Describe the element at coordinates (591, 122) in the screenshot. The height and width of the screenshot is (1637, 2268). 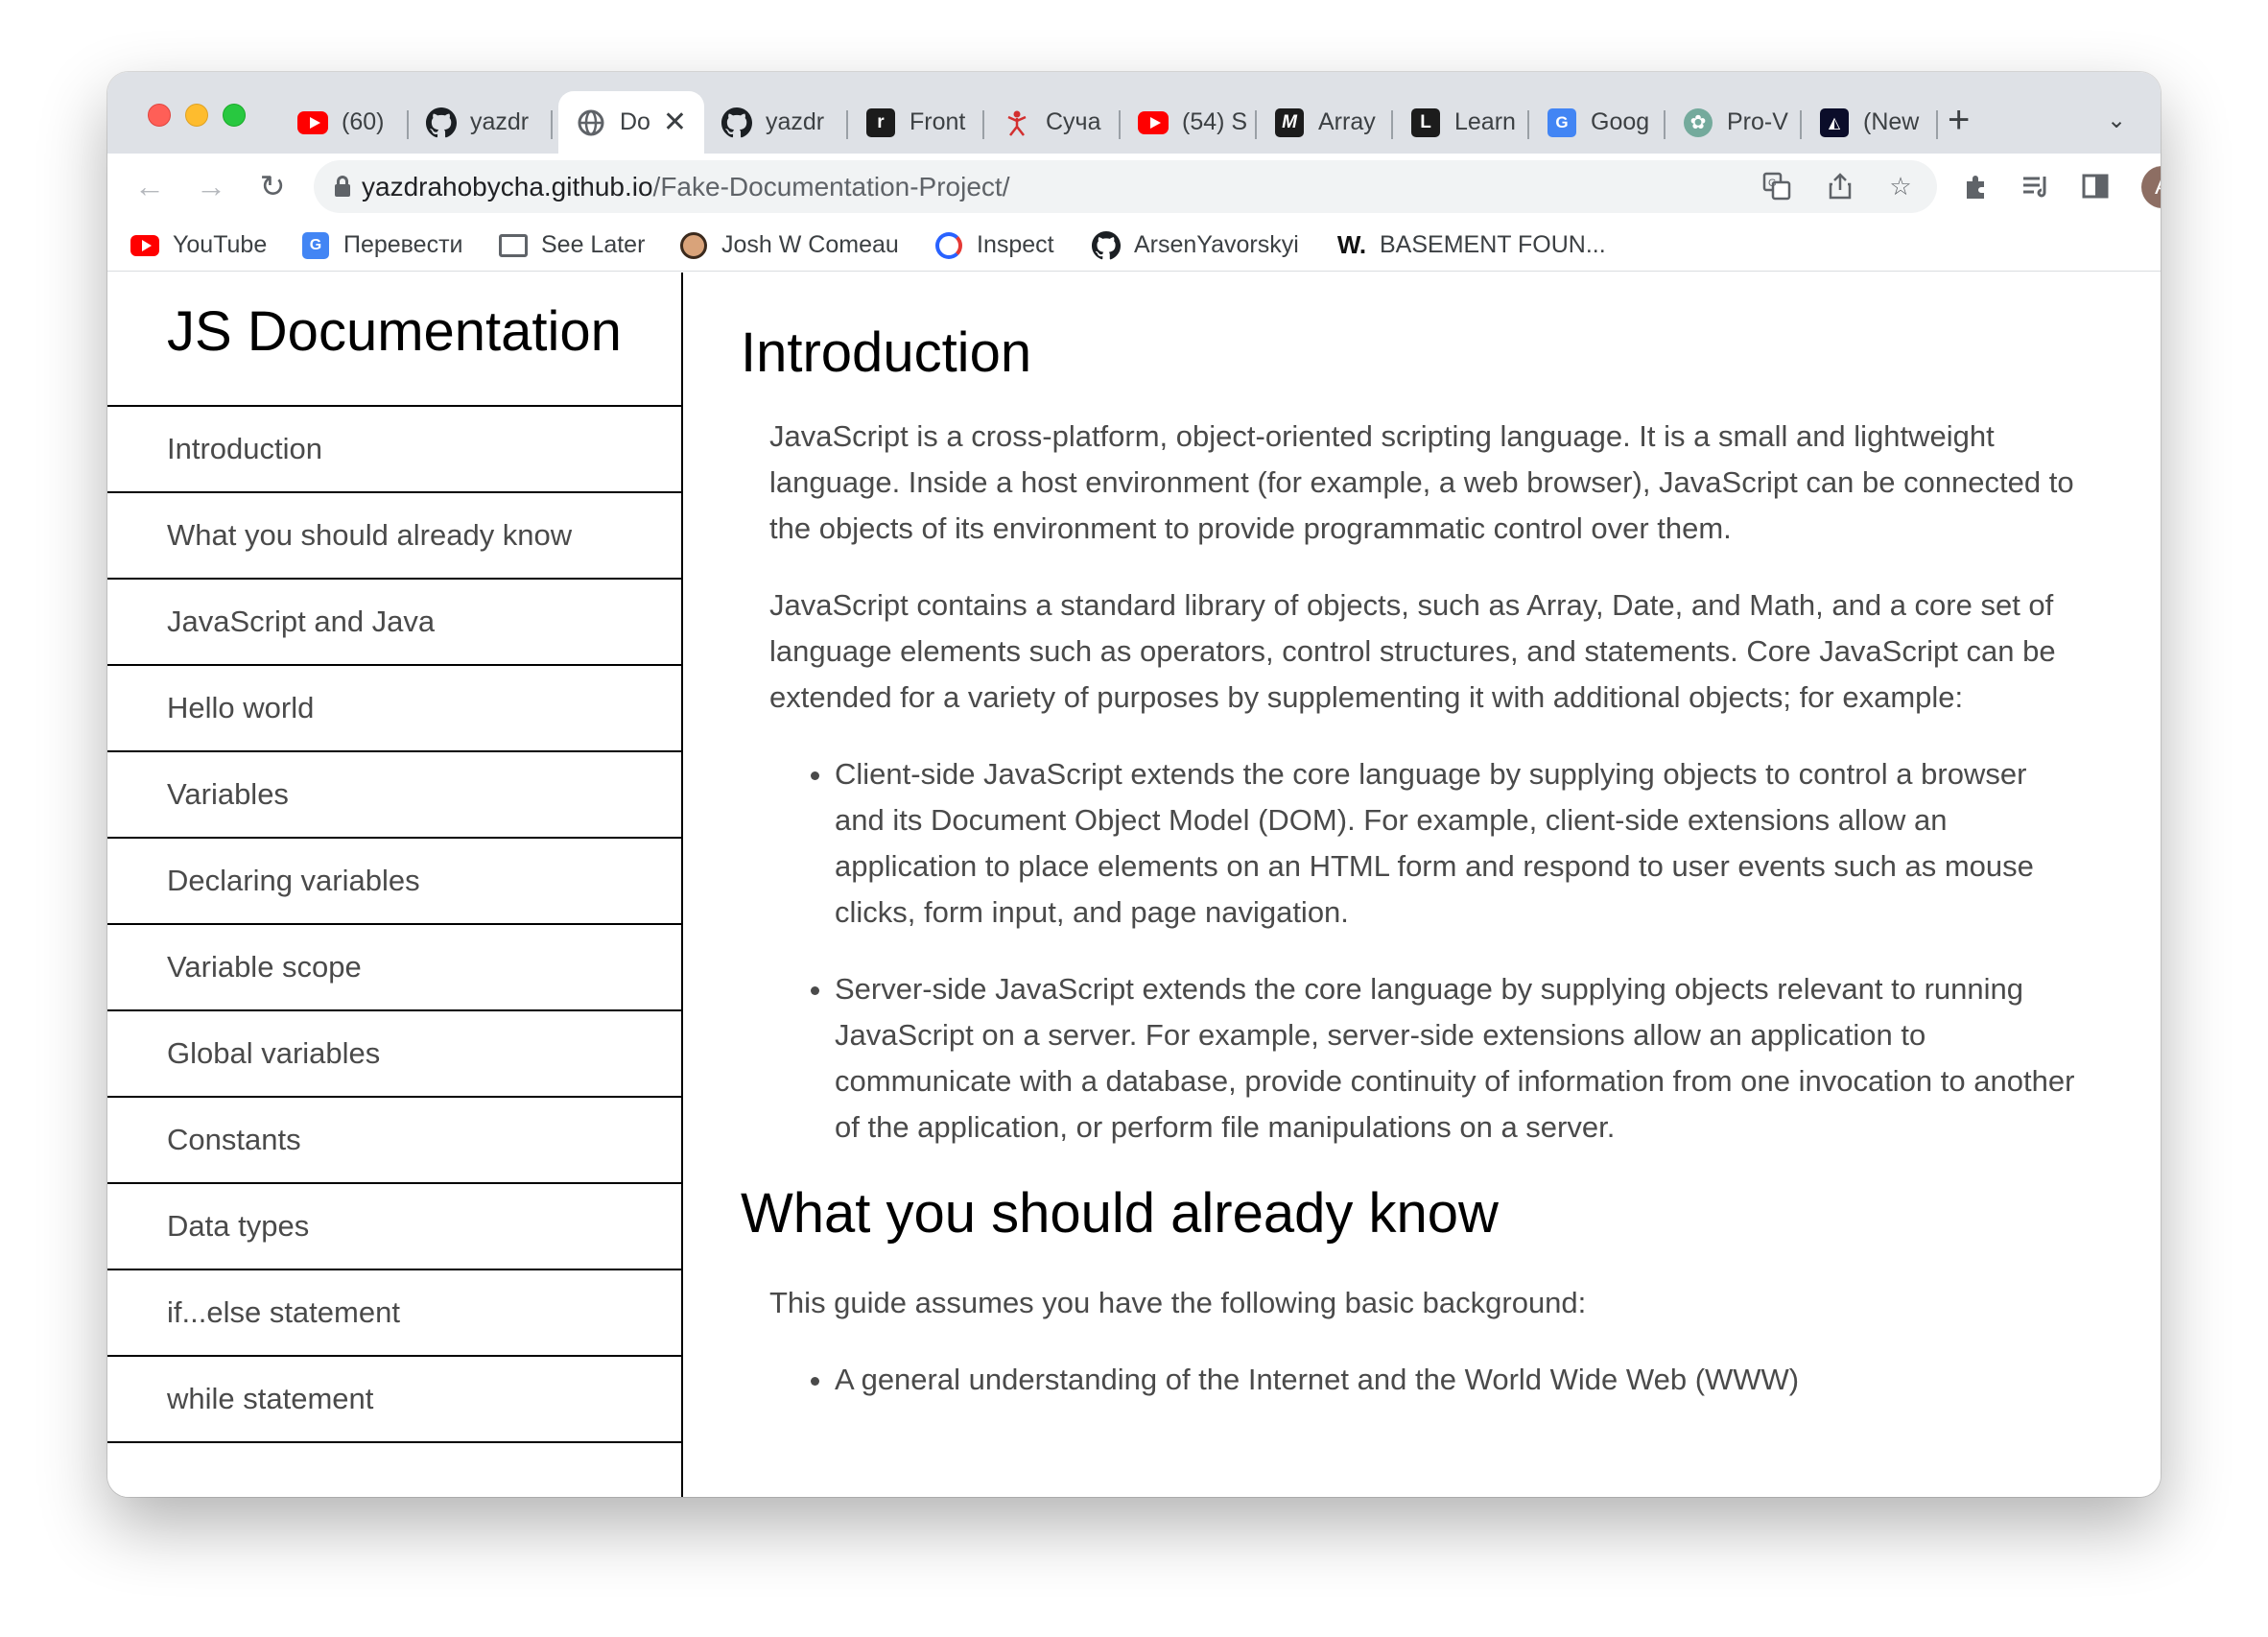
I see `globe-icon` at that location.